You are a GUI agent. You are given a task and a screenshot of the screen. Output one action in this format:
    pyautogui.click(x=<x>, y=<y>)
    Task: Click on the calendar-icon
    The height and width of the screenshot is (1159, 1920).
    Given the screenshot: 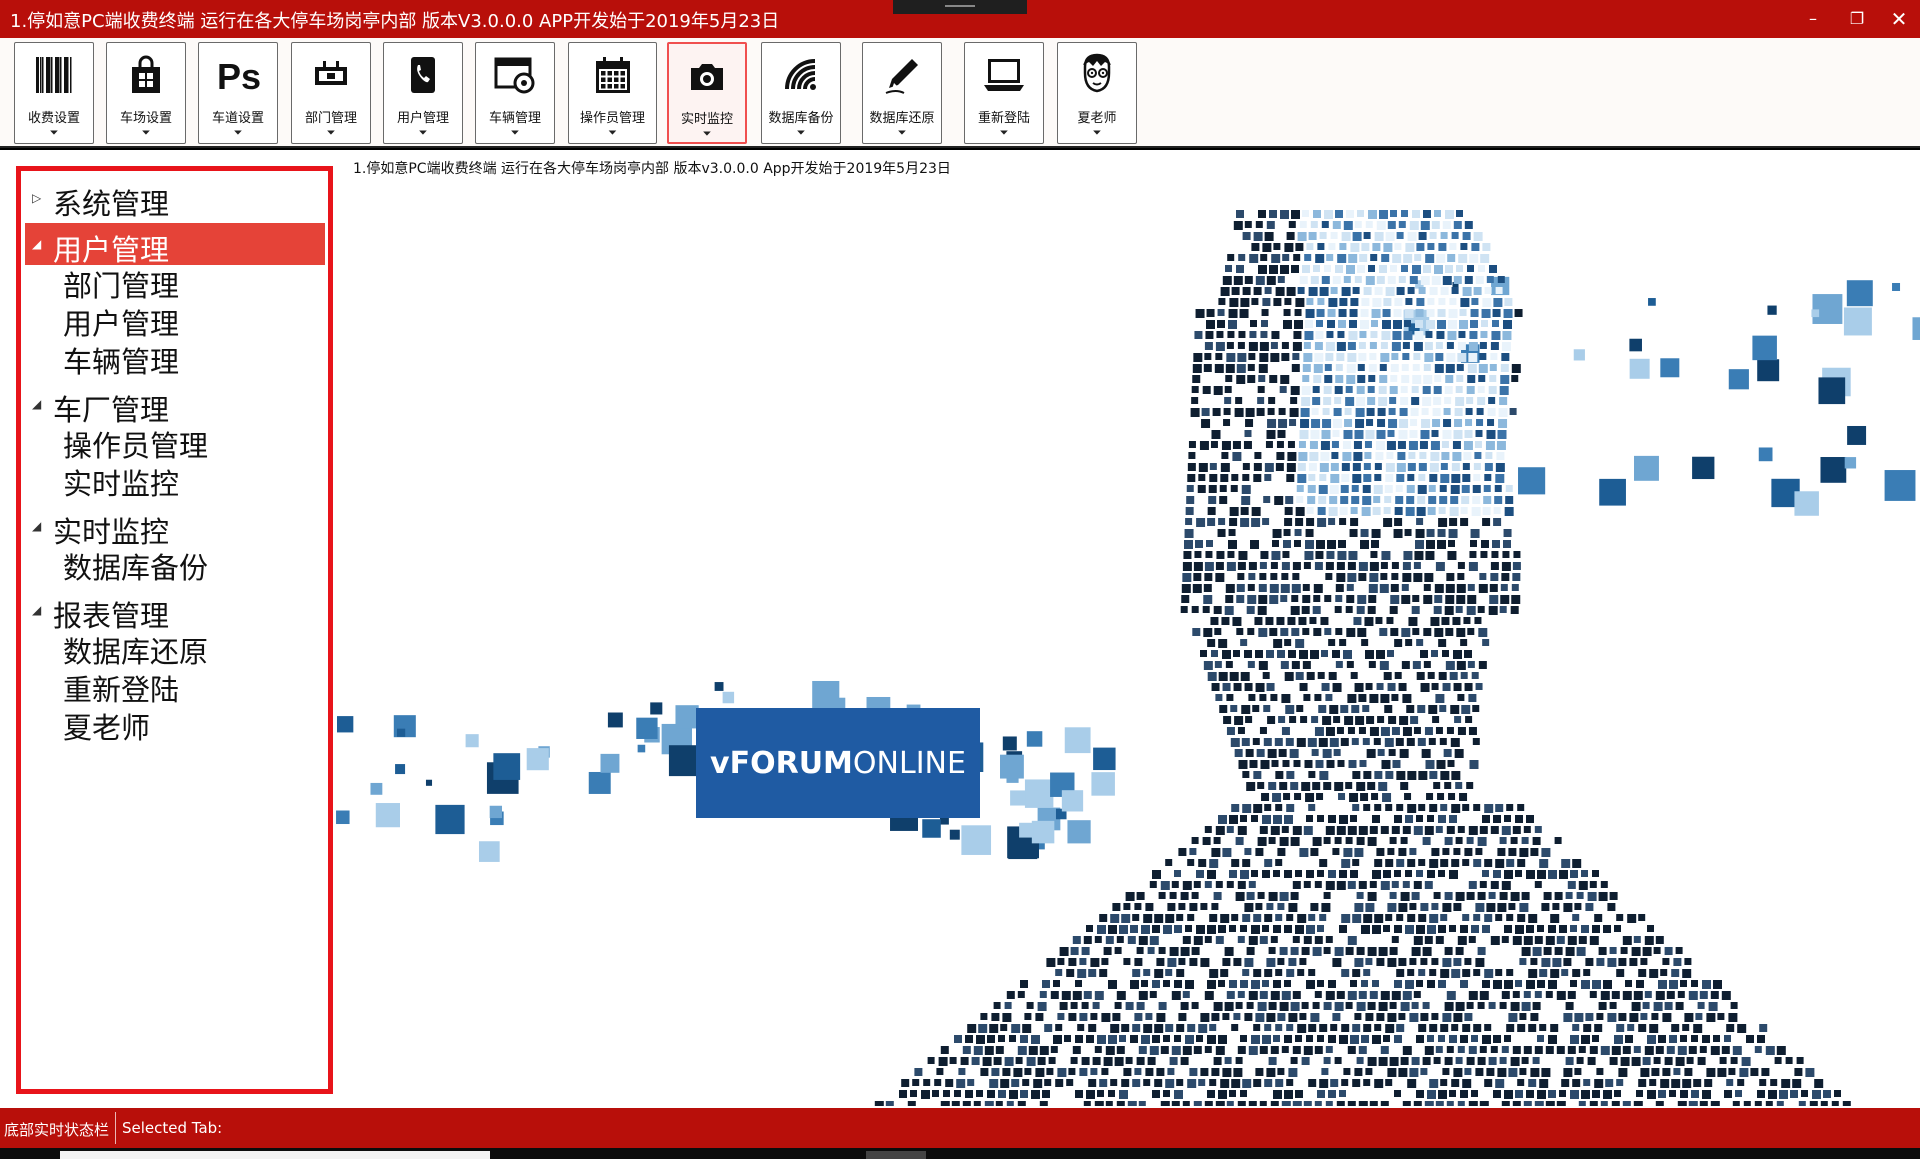 What is the action you would take?
    pyautogui.click(x=612, y=75)
    